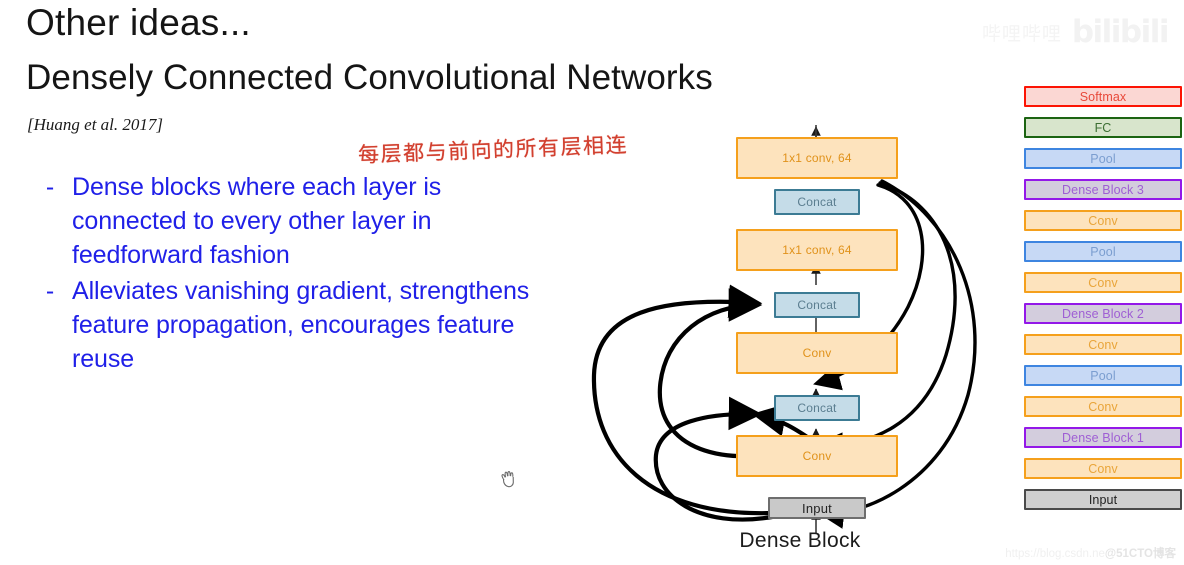 Image resolution: width=1184 pixels, height=565 pixels. I want to click on dense-block-node-concat-3: Concat, so click(817, 202).